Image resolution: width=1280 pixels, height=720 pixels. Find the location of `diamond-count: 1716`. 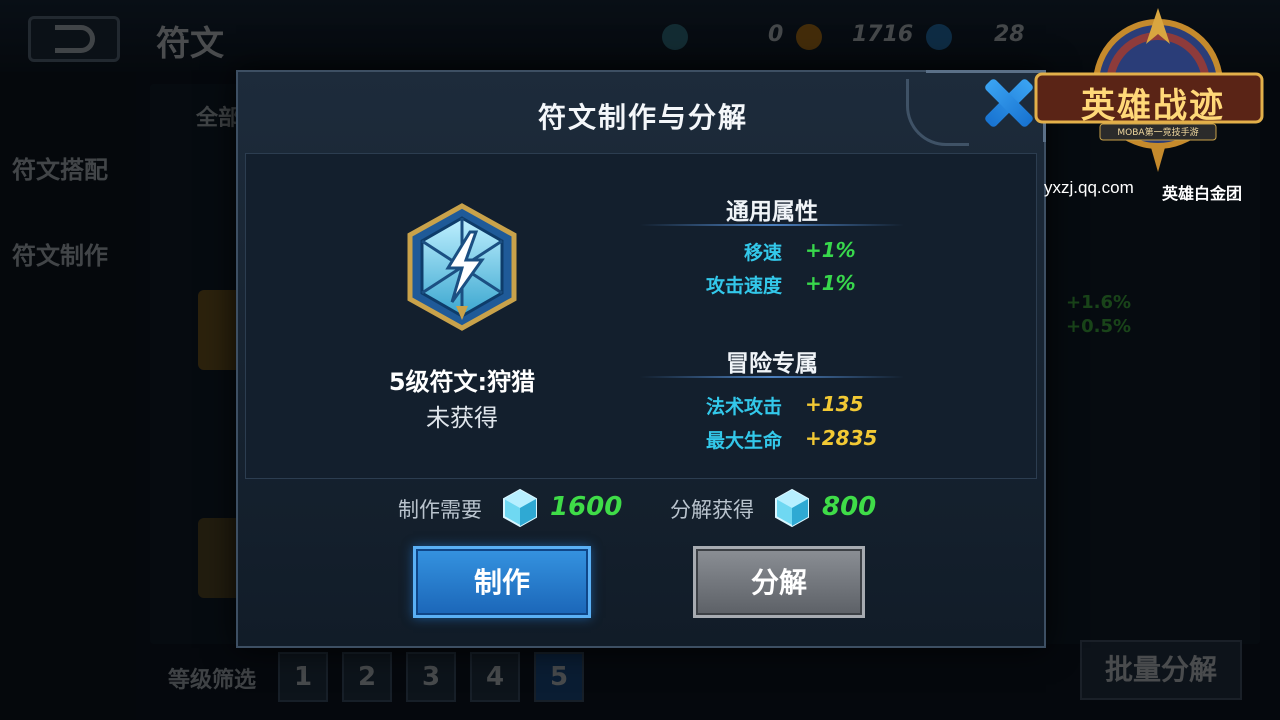

diamond-count: 1716 is located at coordinates (883, 34).